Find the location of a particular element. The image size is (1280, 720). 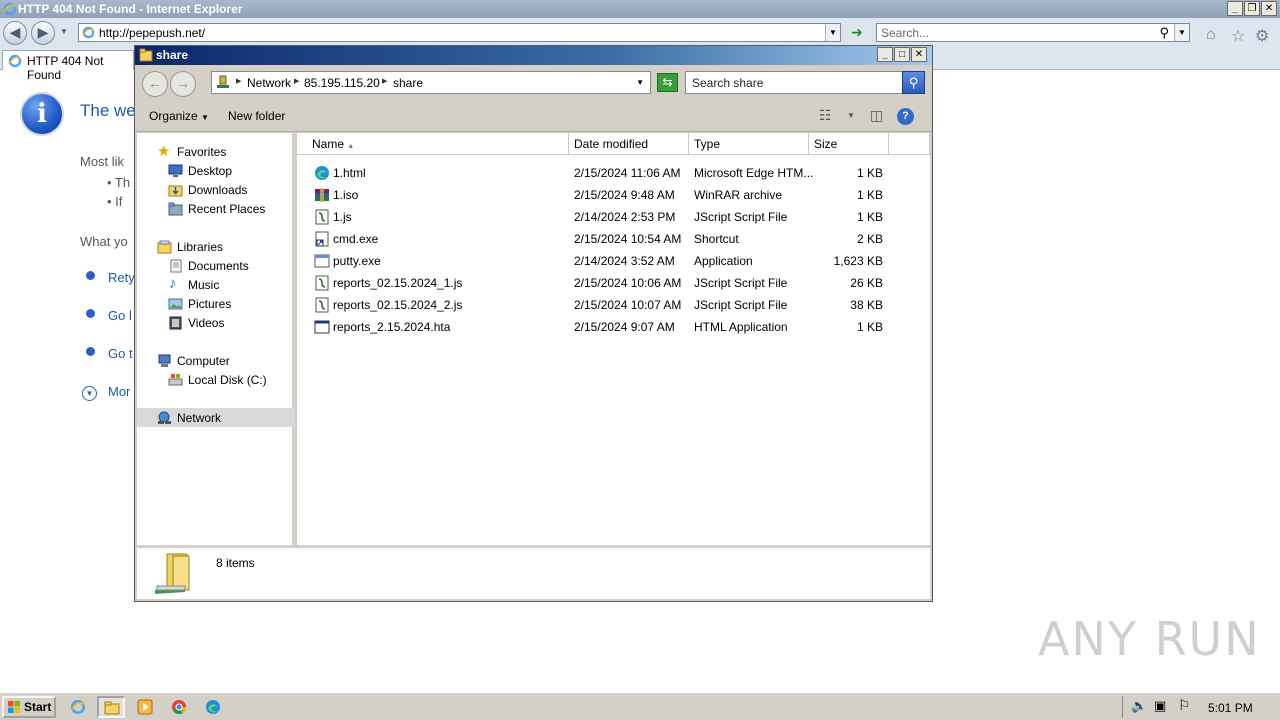

ie-tab-icon is located at coordinates (15, 61).